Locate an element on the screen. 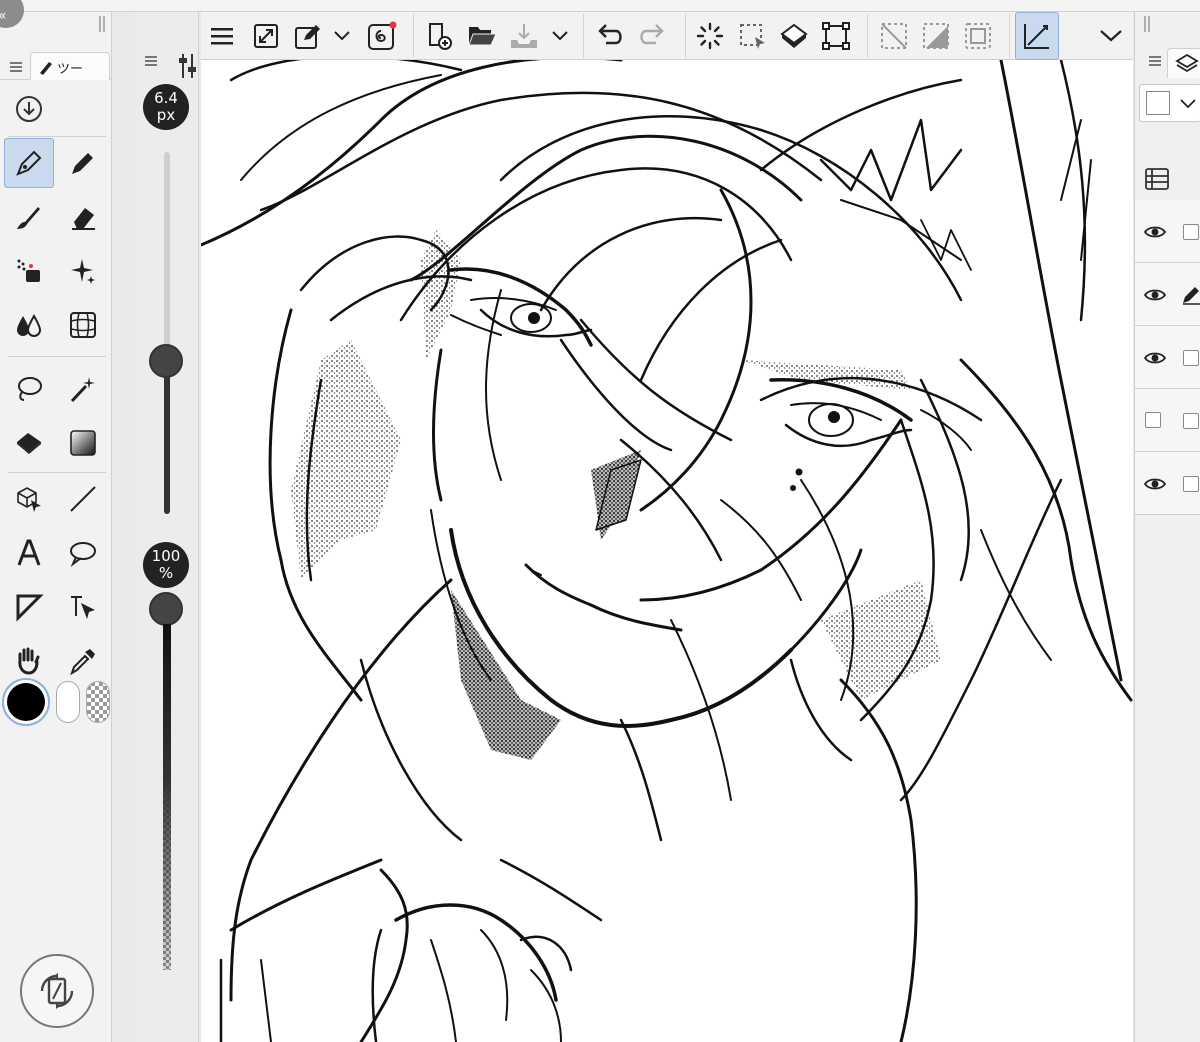 This screenshot has width=1200, height=1042. balloon-tool is located at coordinates (83, 553).